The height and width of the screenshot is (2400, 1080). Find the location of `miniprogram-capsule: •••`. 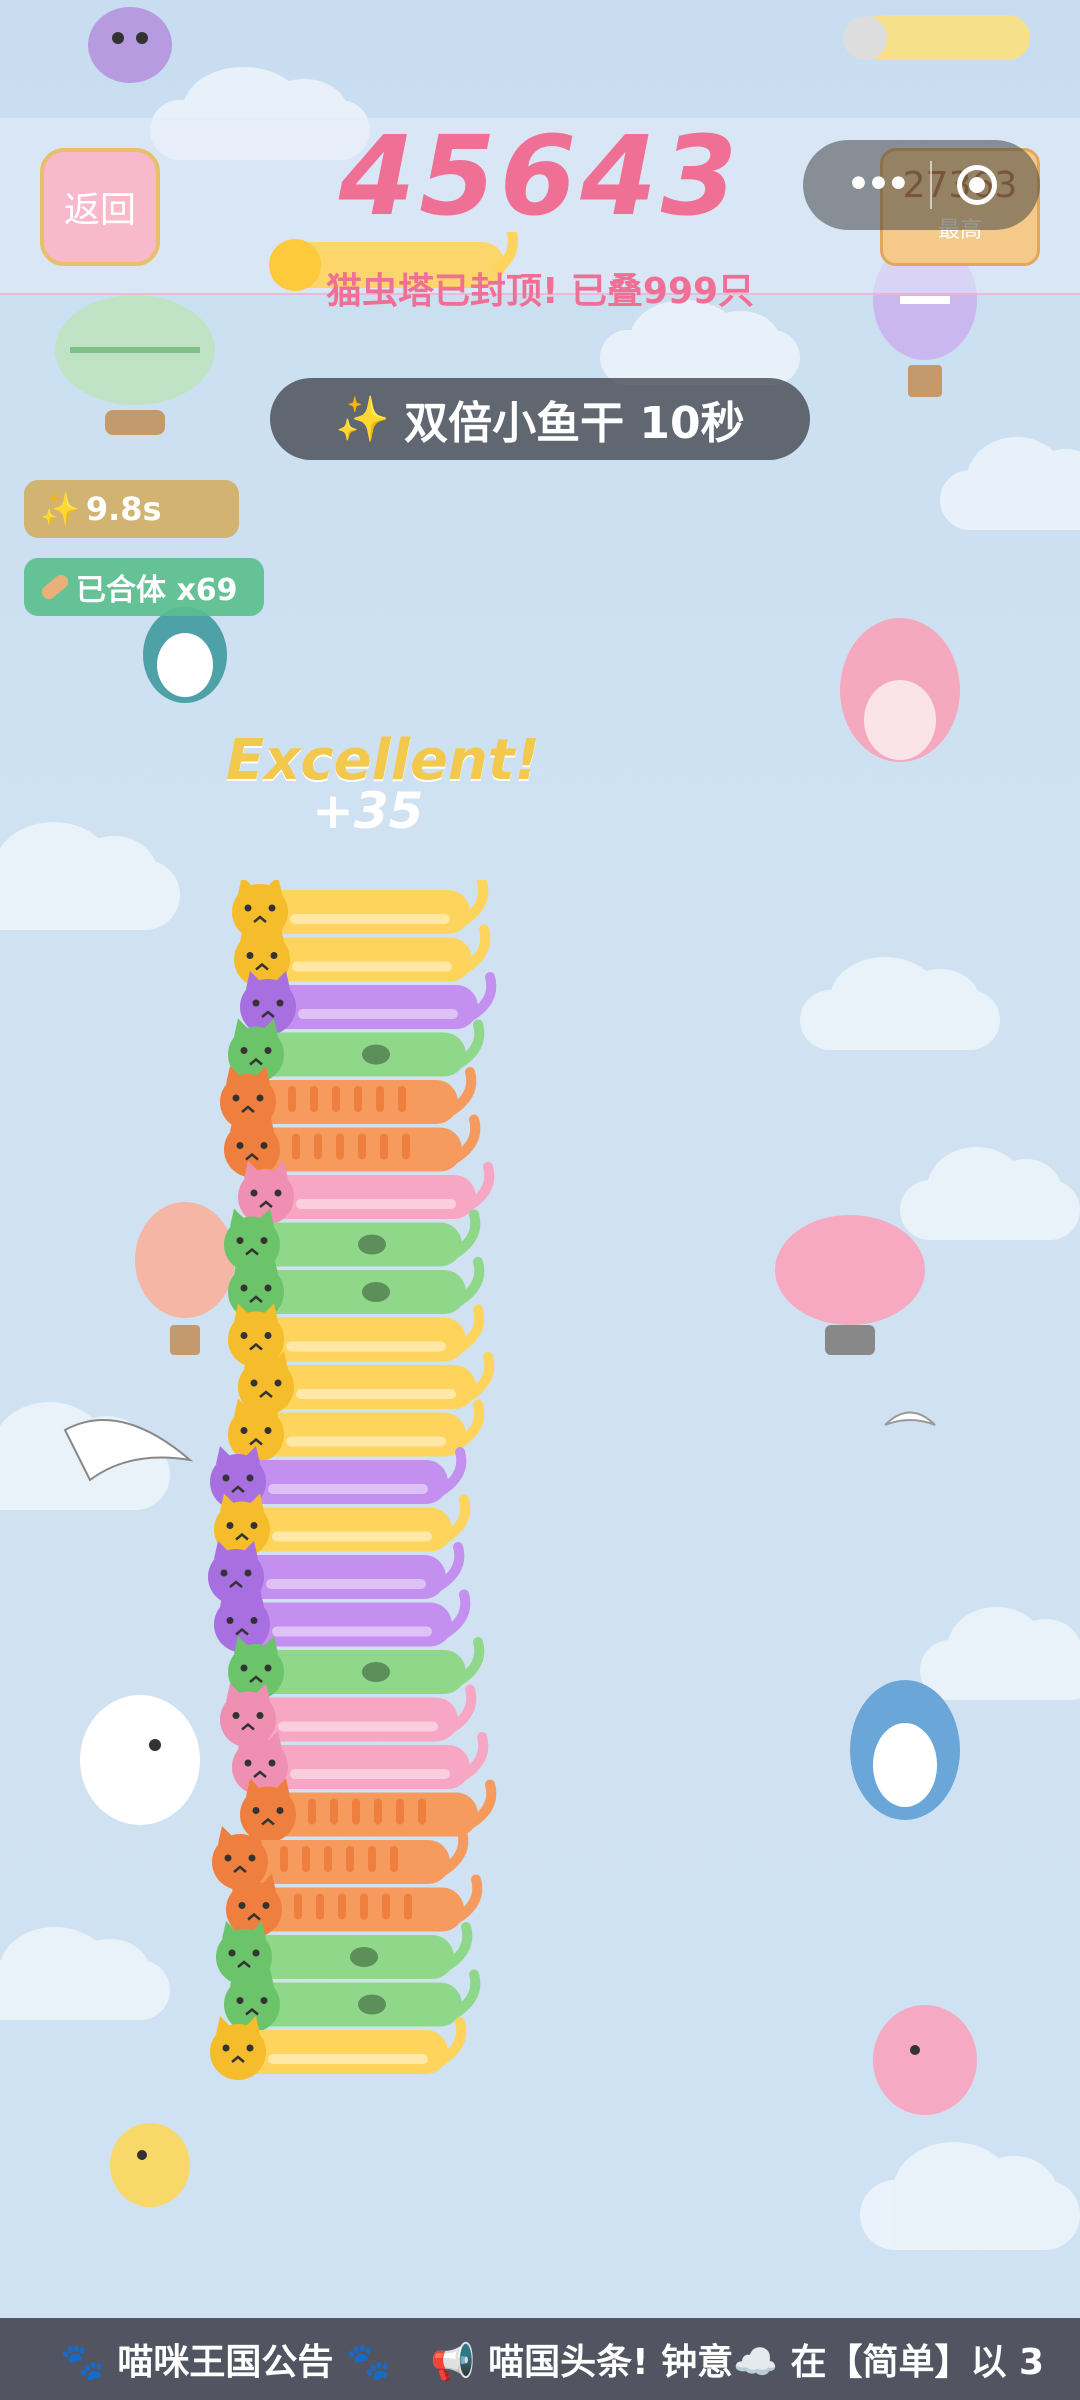

miniprogram-capsule: ••• is located at coordinates (921, 185).